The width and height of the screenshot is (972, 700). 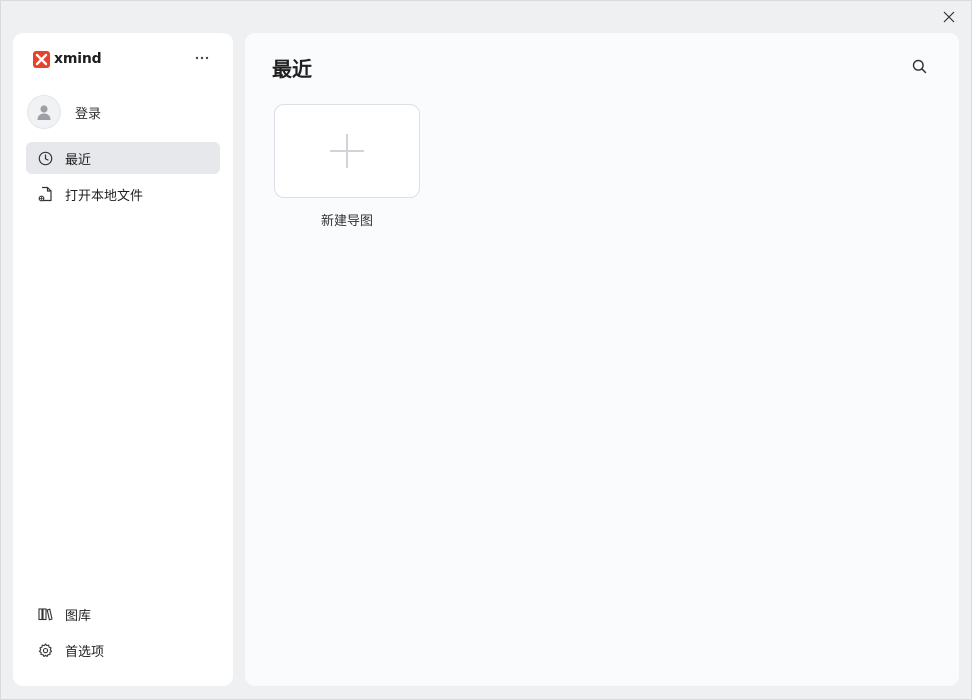 I want to click on sidebar-item-label: 首选项, so click(x=85, y=652).